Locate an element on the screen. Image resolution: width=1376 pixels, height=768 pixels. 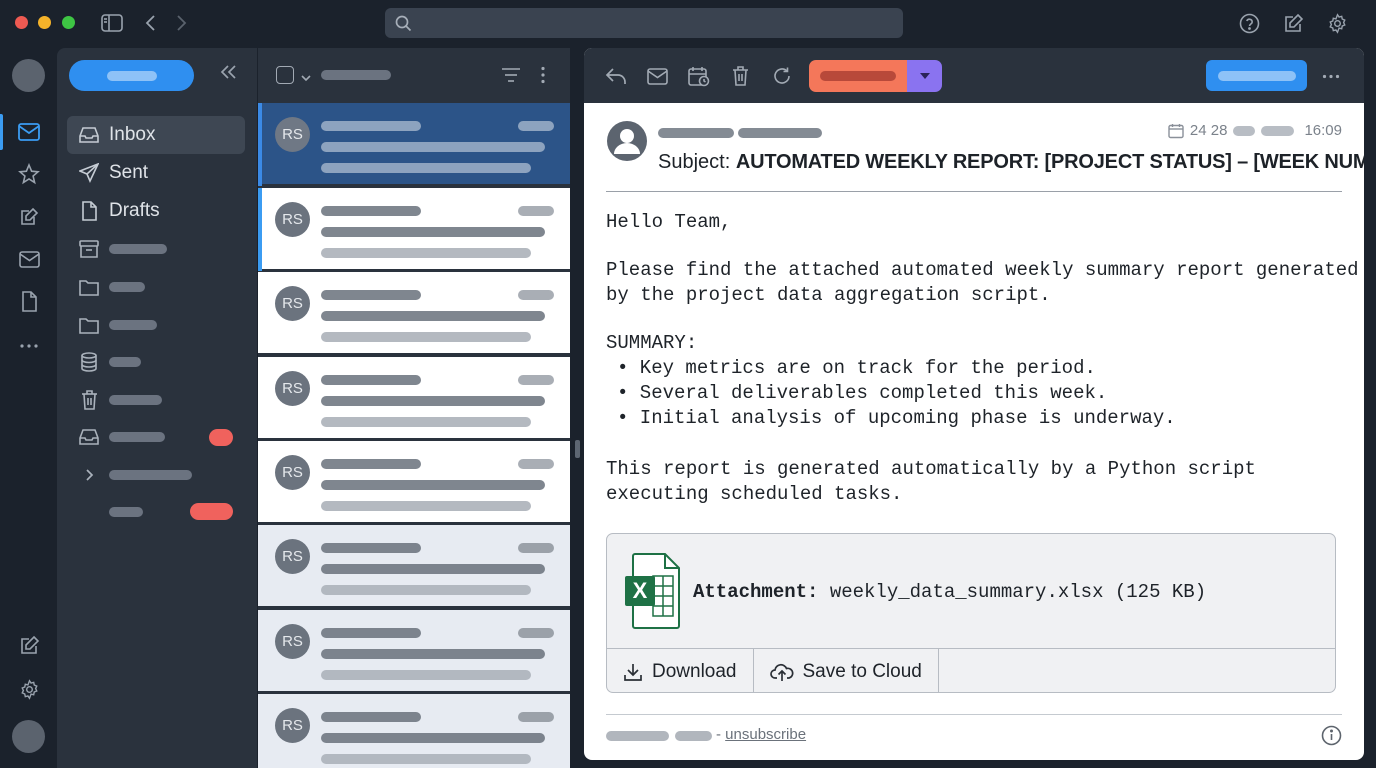
folder-sent: Sent is located at coordinates (156, 173).